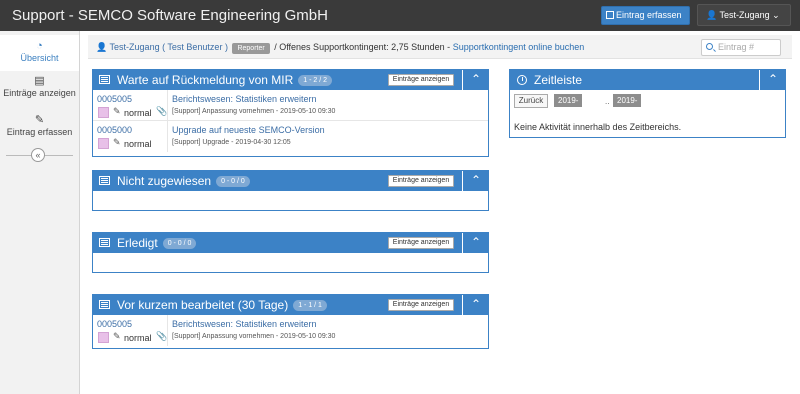  I want to click on panel-header: Erledigt 0 - 0 / 0 Einträge anzeigen ⌃, so click(290, 243).